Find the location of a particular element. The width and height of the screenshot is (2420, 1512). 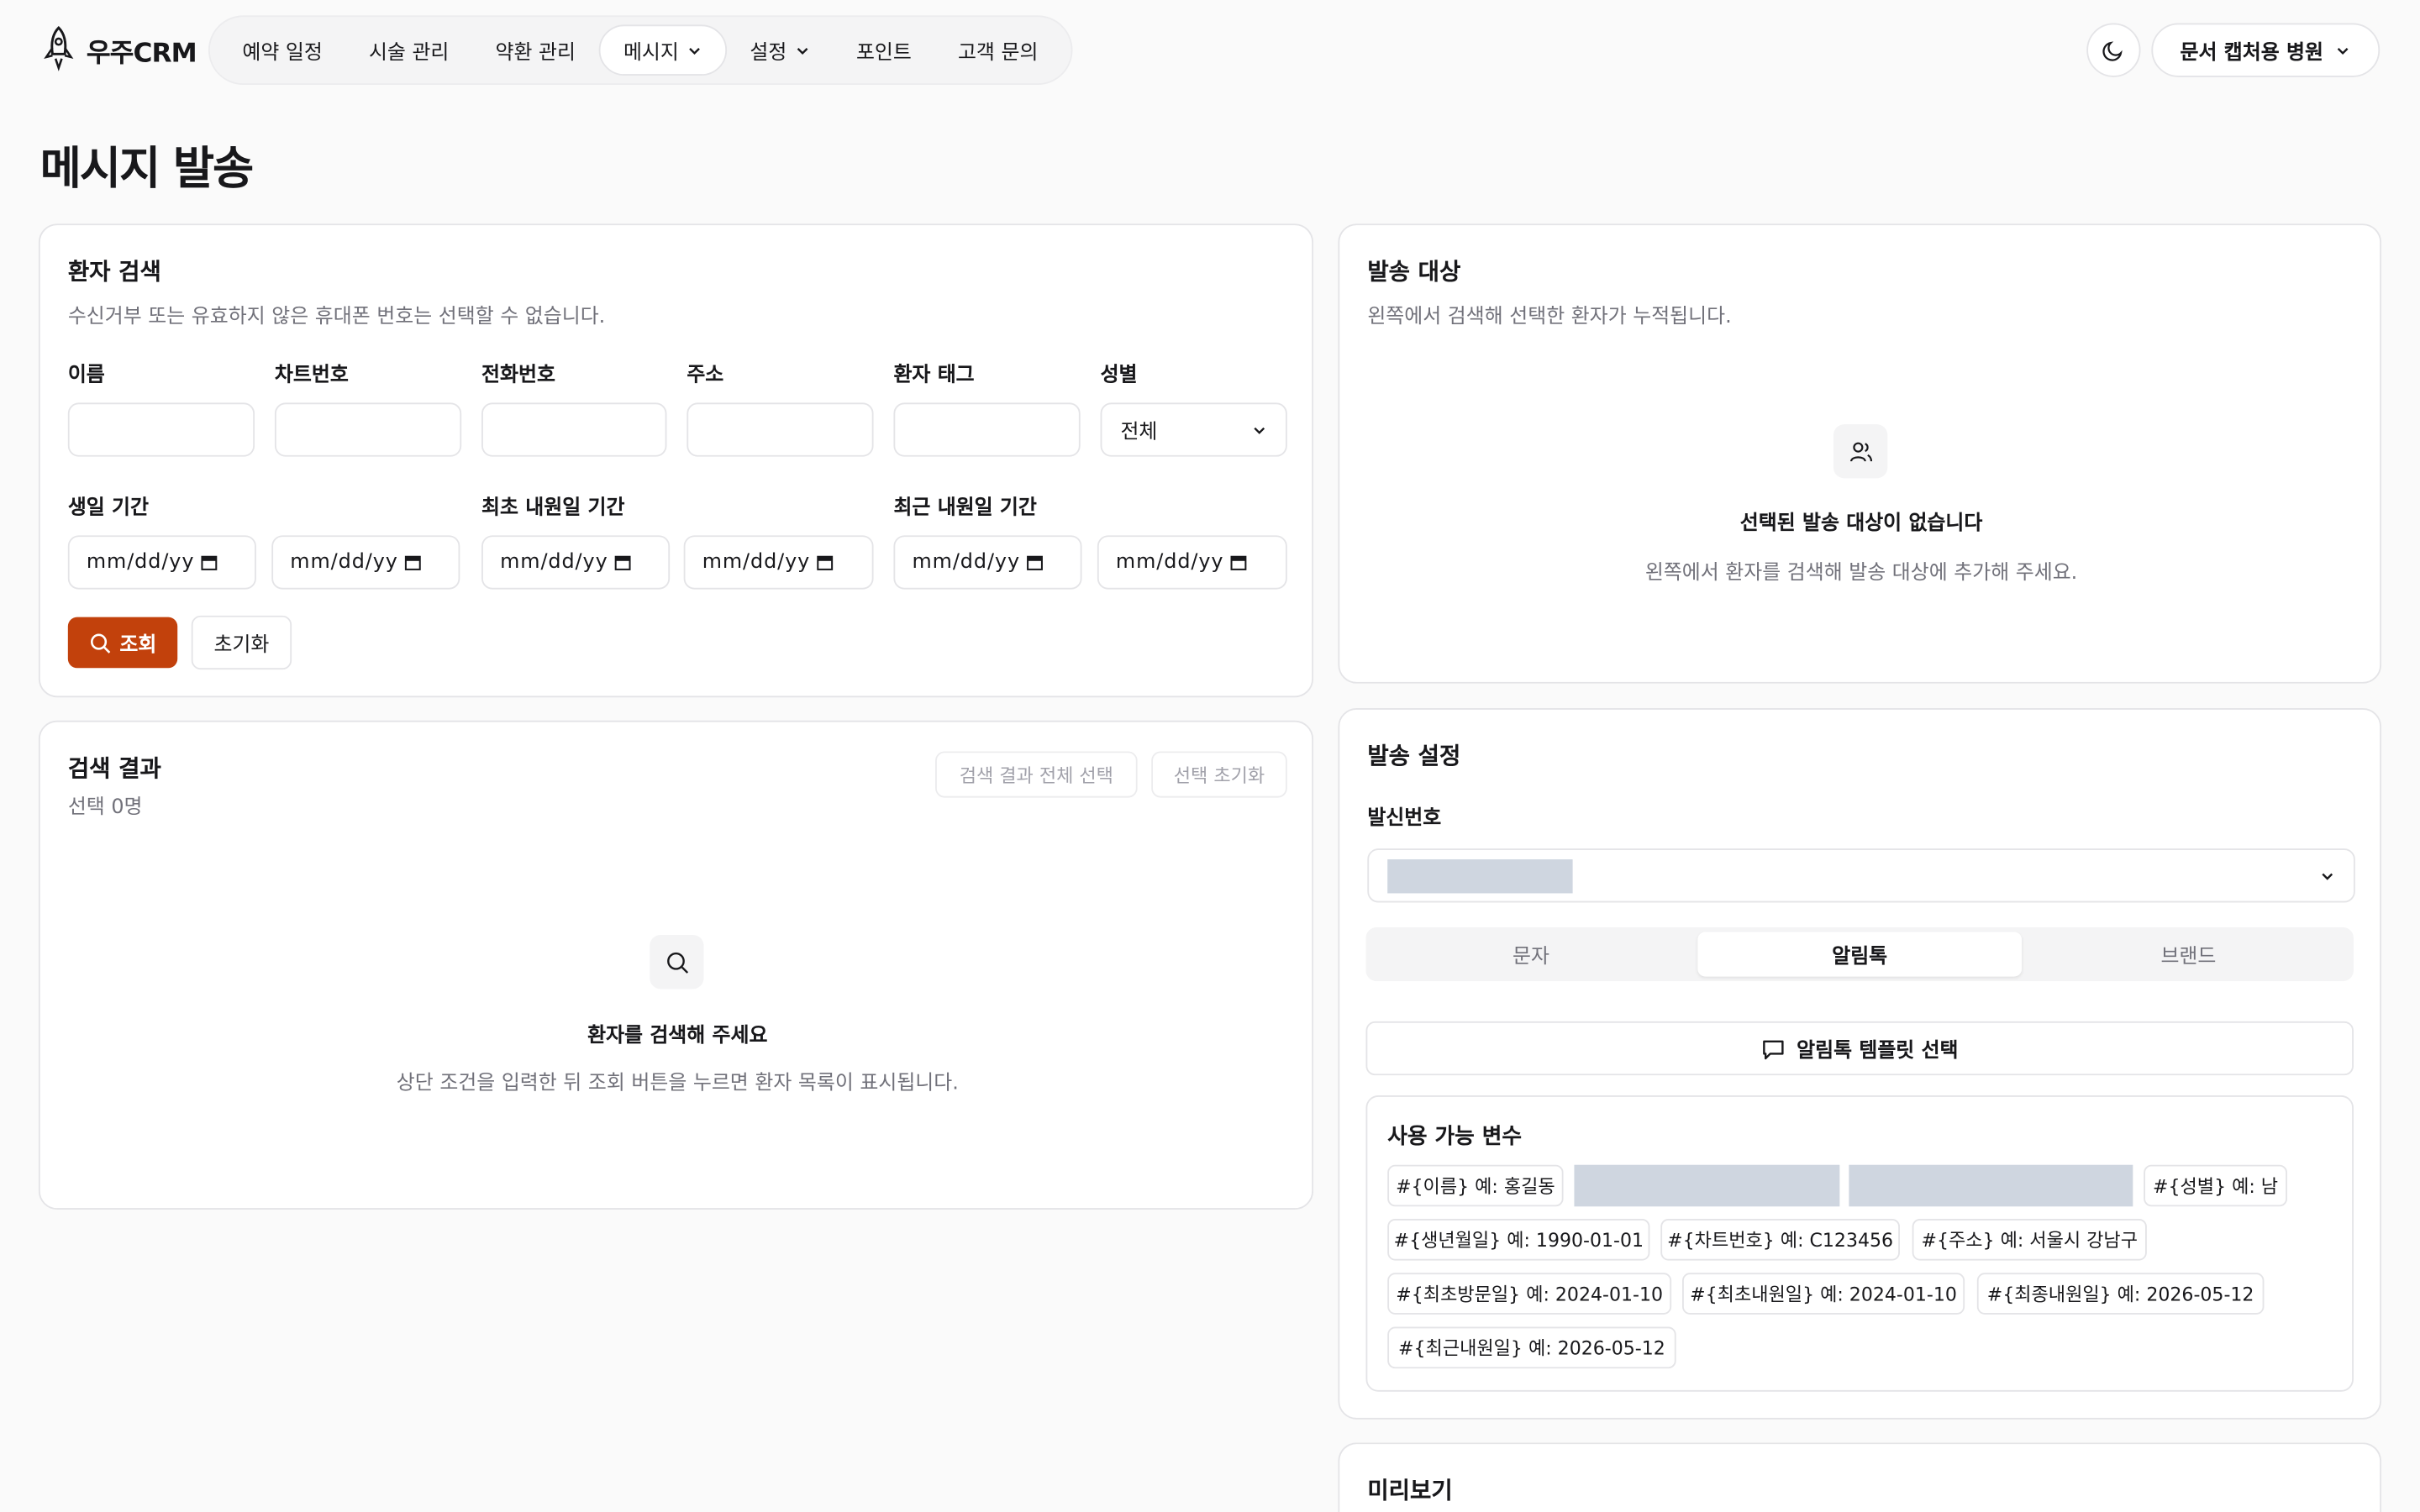

reset-selection-button: 선택 초기화 is located at coordinates (1219, 774).